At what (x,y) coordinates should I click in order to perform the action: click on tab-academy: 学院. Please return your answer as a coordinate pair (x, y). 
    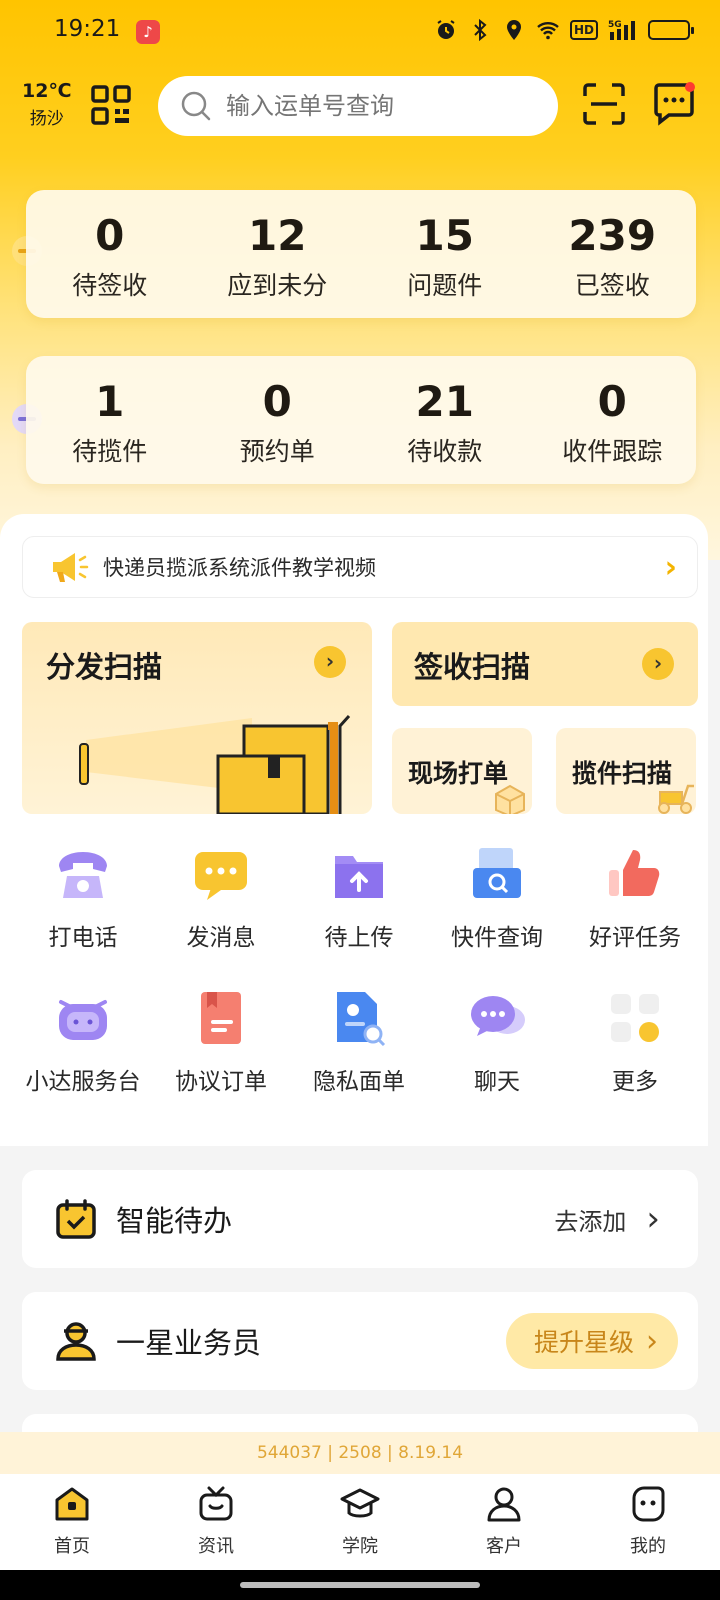
    Looking at the image, I should click on (360, 1522).